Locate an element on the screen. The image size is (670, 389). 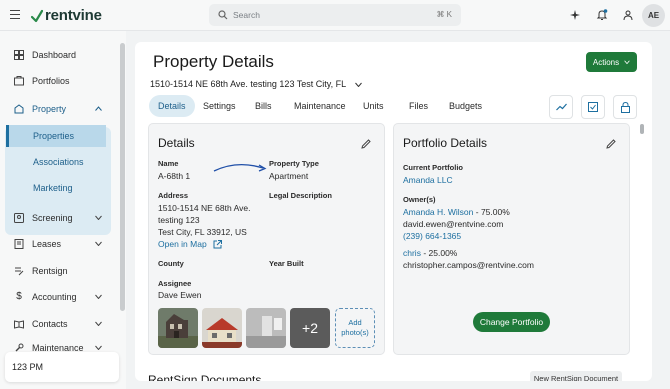
avatar: AE is located at coordinates (653, 15).